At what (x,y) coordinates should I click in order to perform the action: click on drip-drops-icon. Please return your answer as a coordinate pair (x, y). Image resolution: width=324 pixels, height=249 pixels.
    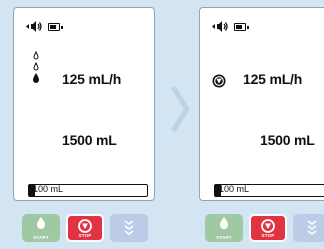
    Looking at the image, I should click on (36, 67).